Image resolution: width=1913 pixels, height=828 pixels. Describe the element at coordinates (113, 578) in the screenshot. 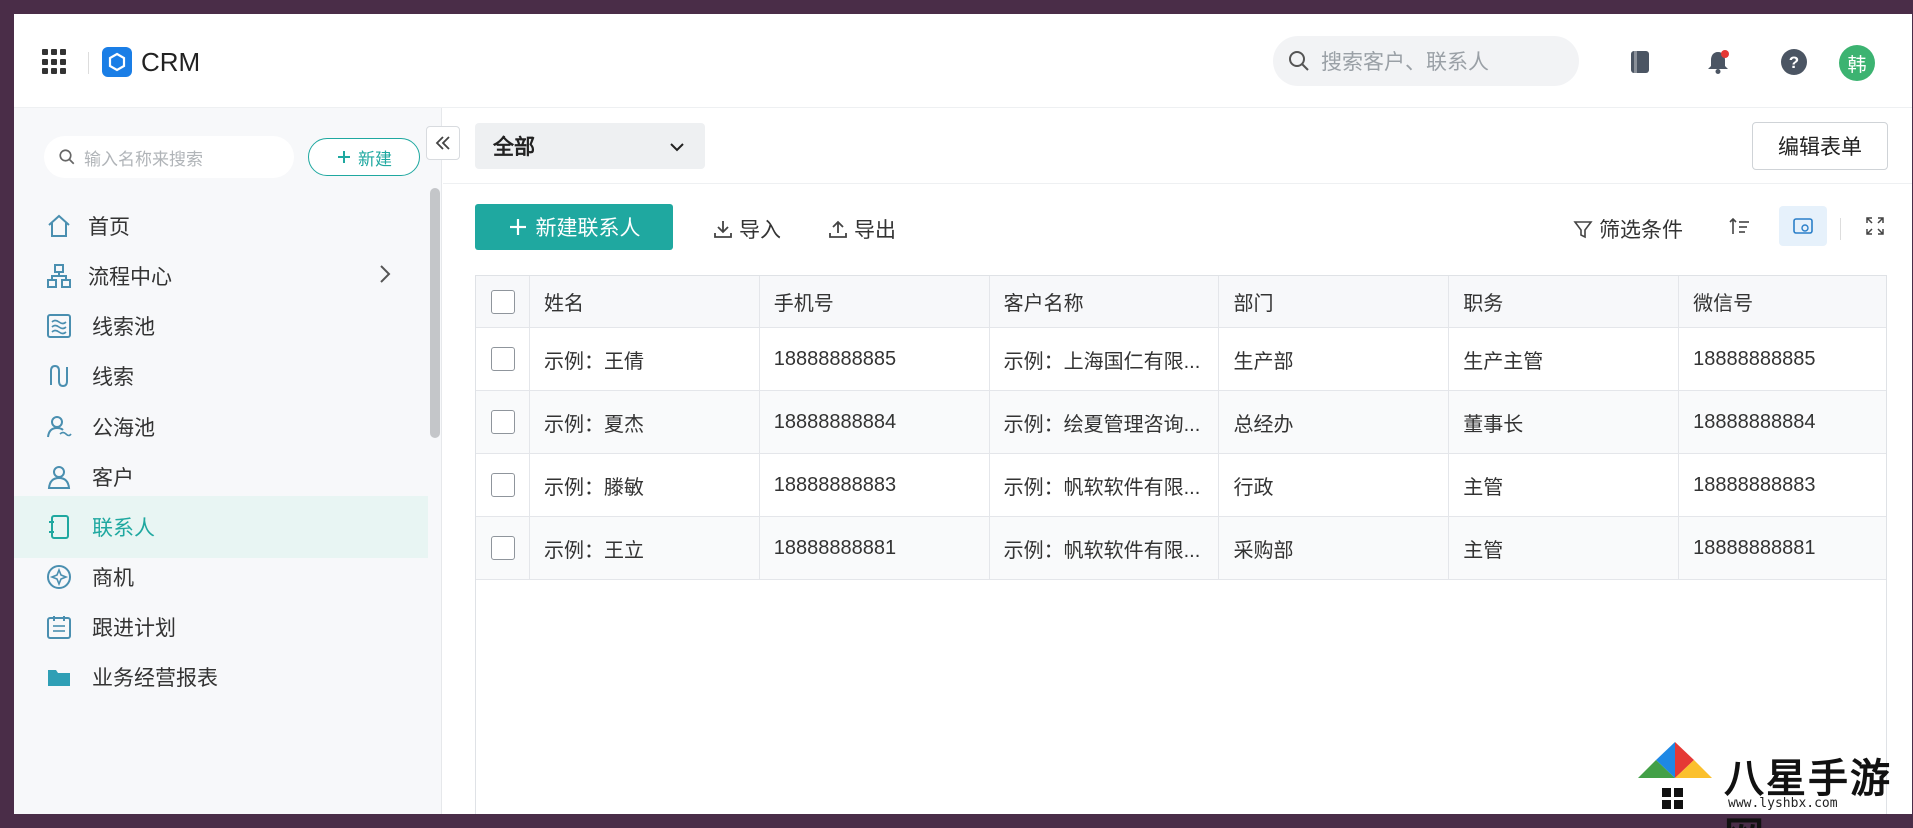

I see `sidebar-item-label: 商机` at that location.